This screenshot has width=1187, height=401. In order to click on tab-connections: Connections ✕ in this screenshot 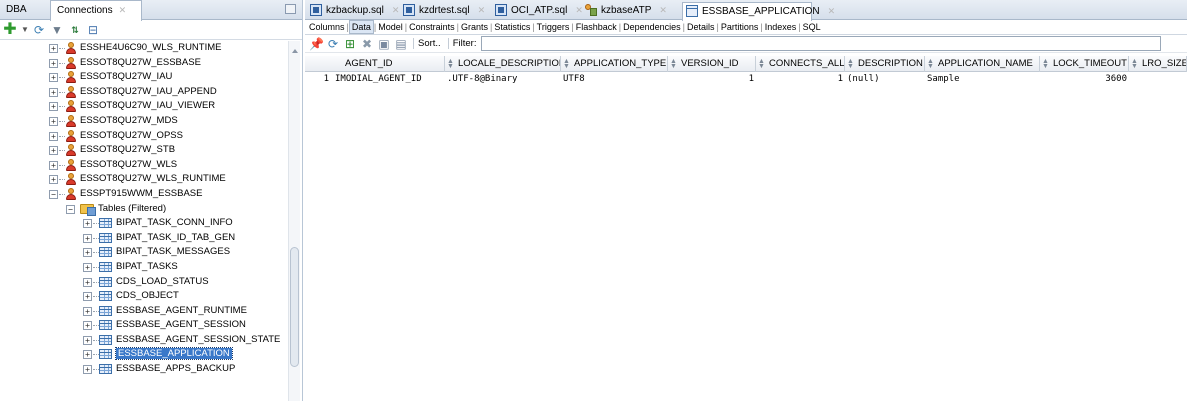, I will do `click(96, 10)`.